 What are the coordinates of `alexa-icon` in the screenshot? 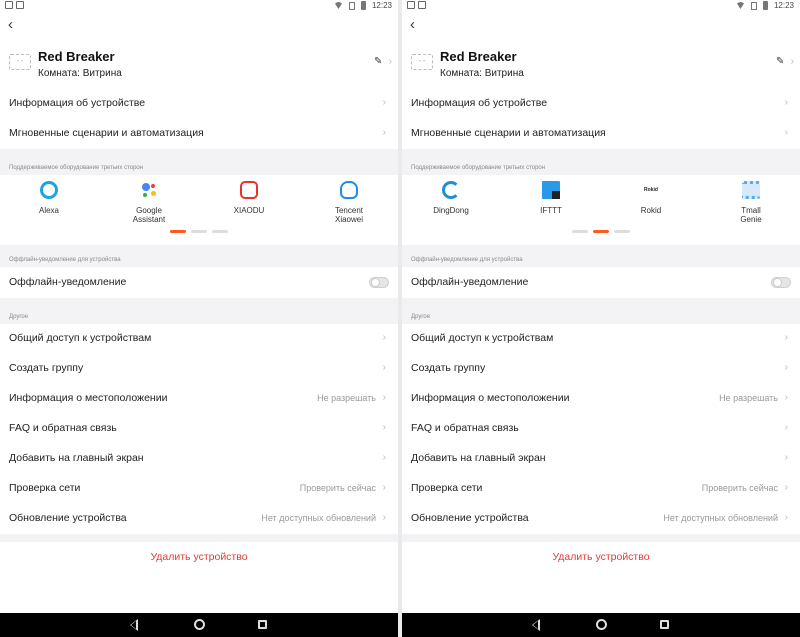 It's located at (49, 190).